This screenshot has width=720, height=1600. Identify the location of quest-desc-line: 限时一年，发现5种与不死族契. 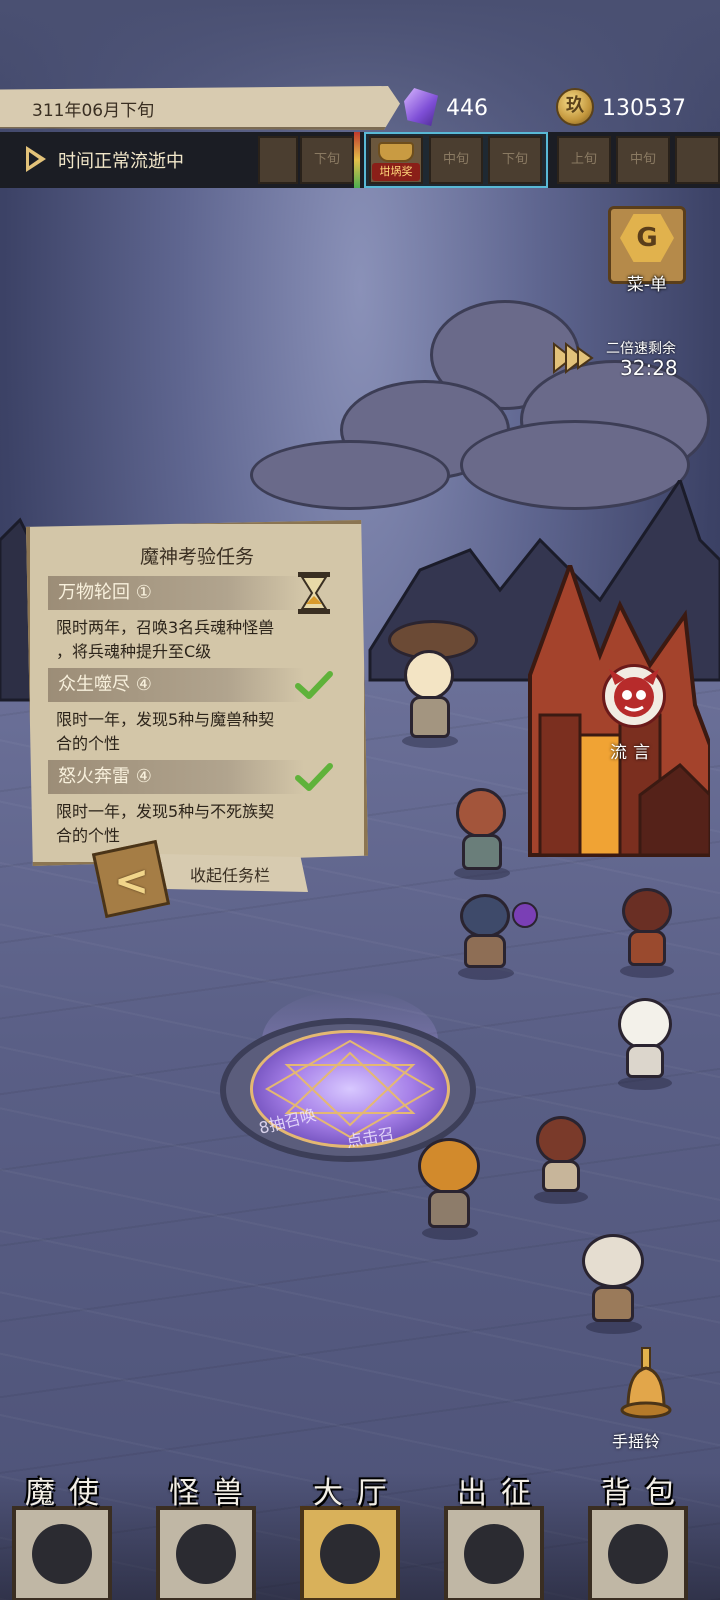
(165, 811).